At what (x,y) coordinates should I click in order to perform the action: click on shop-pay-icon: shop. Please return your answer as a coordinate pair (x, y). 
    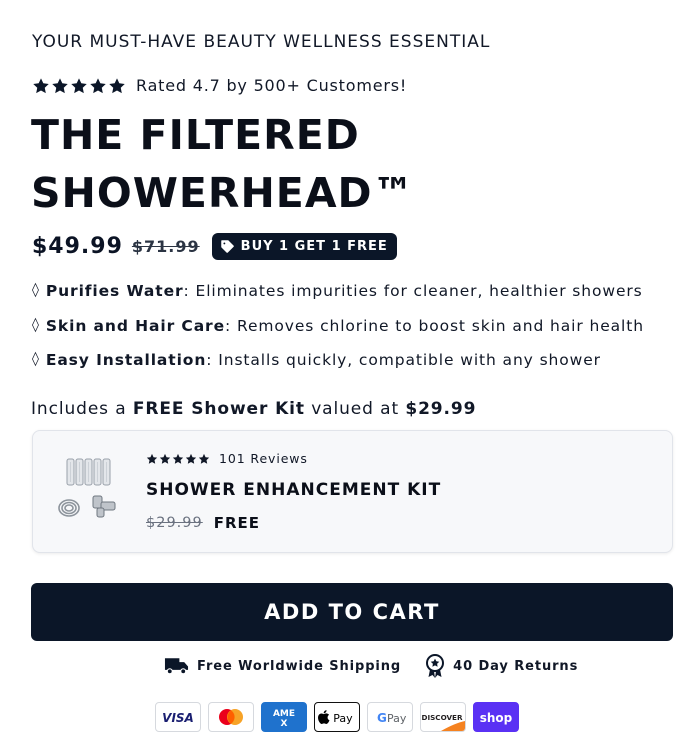
    Looking at the image, I should click on (496, 717).